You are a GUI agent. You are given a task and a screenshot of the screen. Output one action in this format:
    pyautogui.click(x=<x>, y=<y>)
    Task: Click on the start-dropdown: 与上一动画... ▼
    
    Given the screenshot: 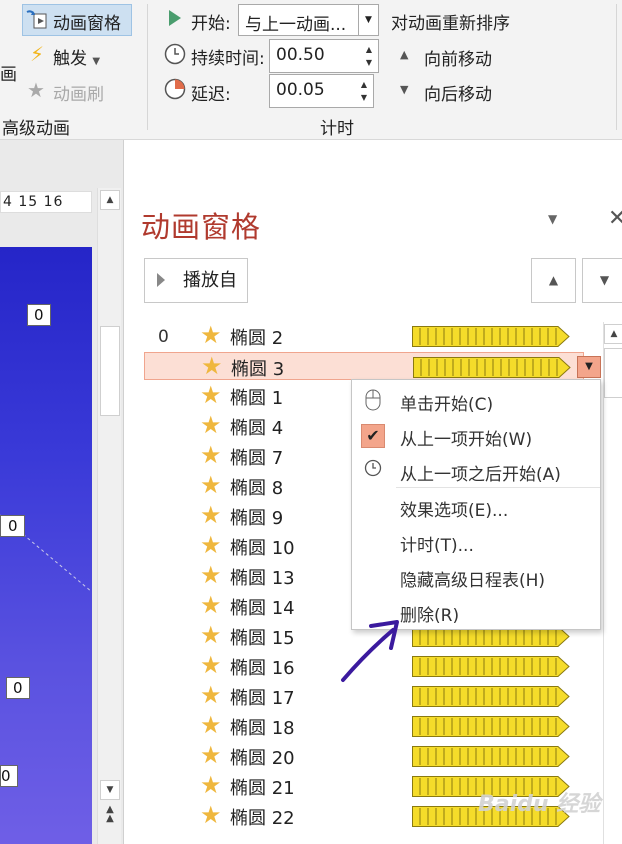 What is the action you would take?
    pyautogui.click(x=308, y=20)
    